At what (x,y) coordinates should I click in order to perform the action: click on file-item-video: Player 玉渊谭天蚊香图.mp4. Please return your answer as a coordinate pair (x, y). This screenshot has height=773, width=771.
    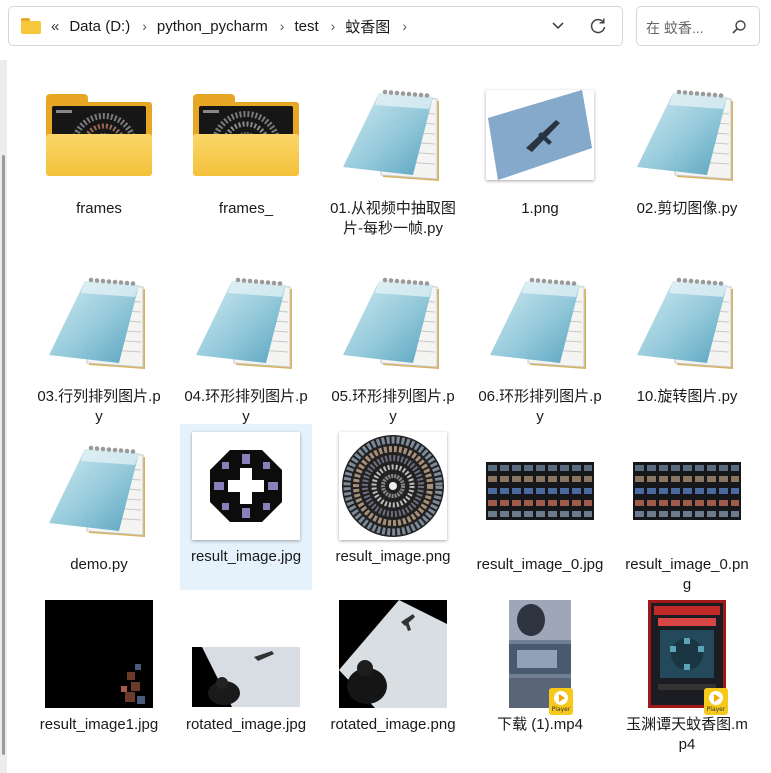
    Looking at the image, I should click on (687, 678).